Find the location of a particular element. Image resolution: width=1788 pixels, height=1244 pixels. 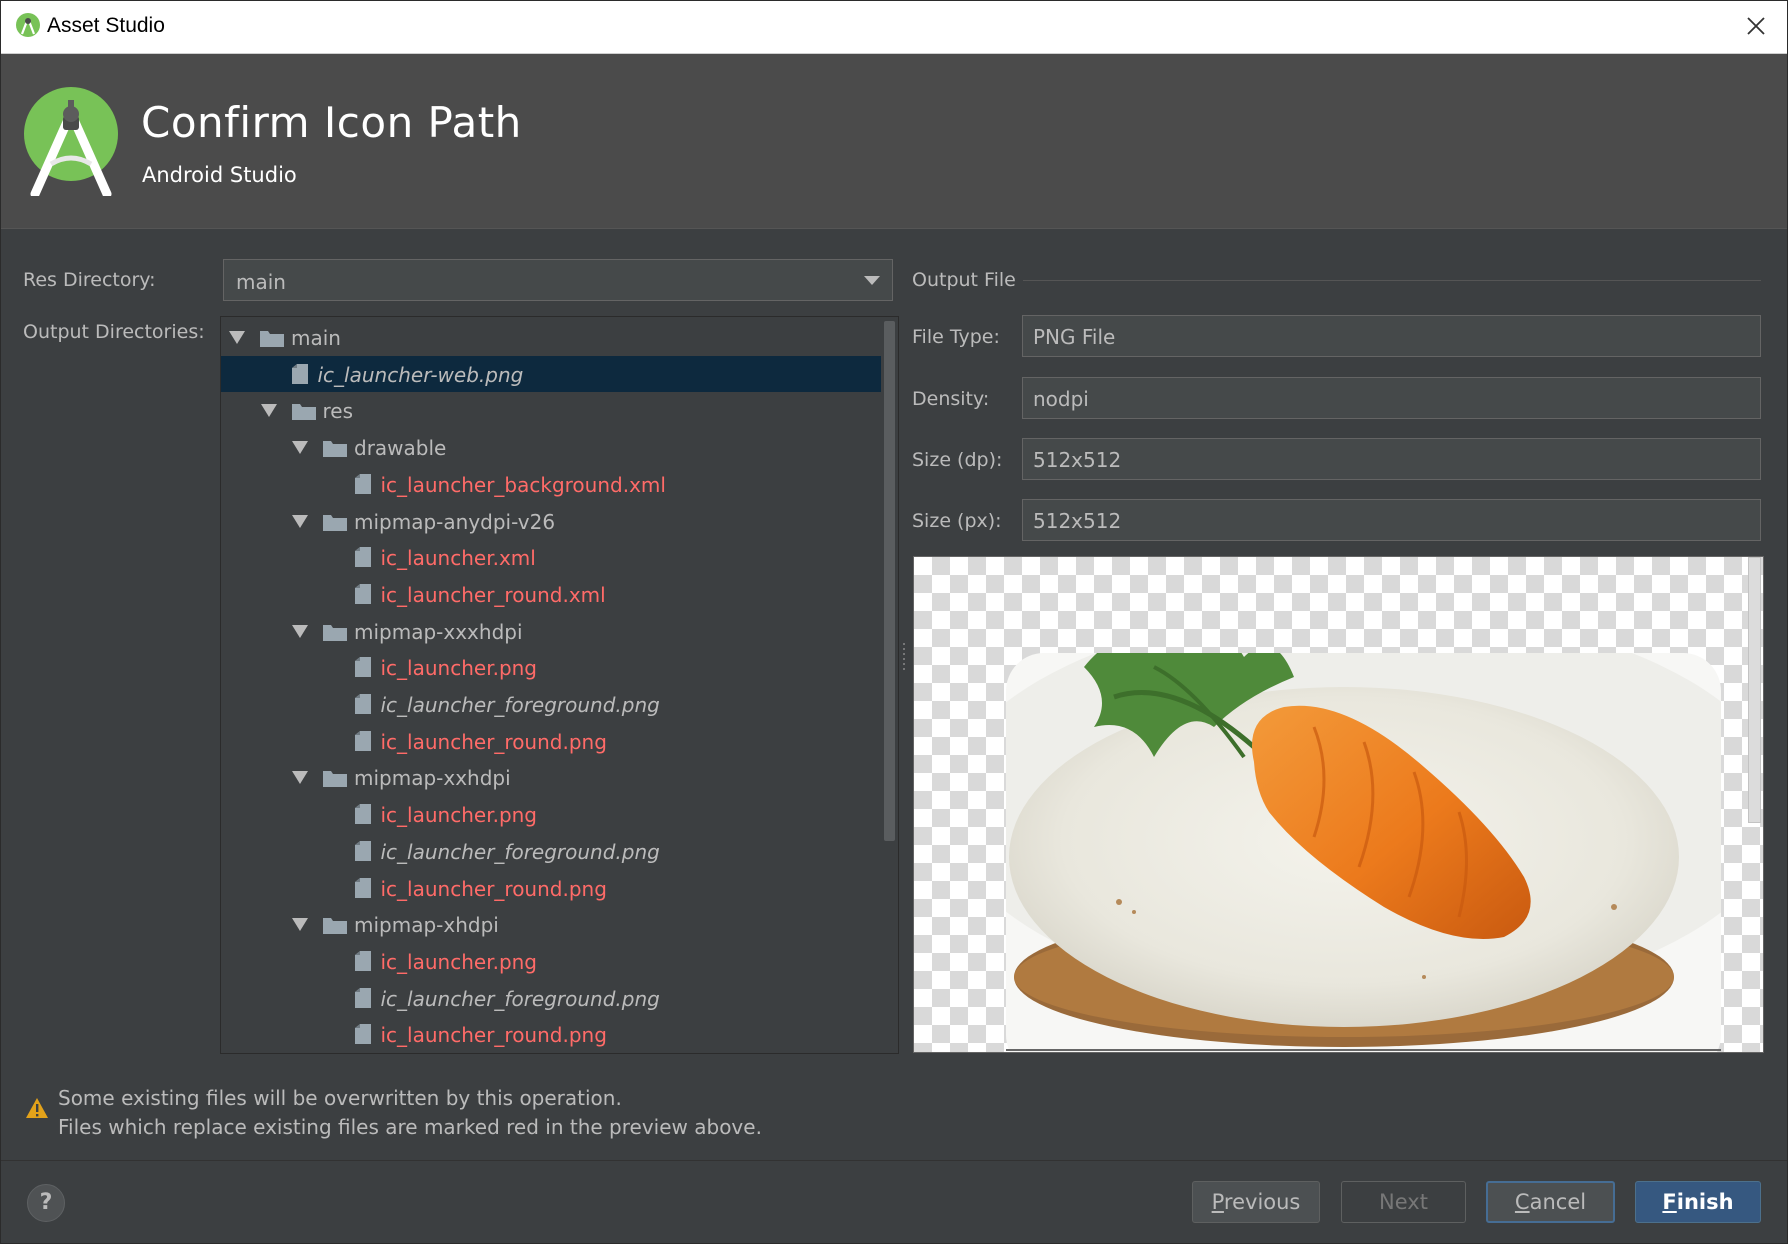

cancel-mnemonic: C is located at coordinates (1522, 1202).